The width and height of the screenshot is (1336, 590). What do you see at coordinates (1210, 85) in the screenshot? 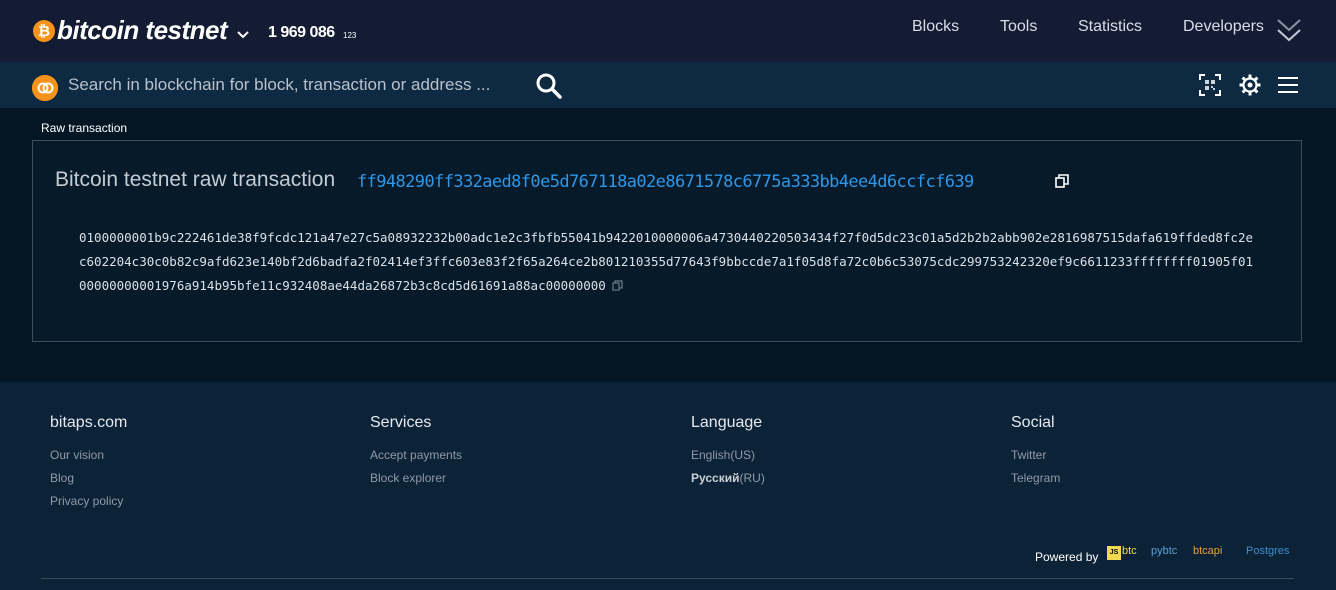
I see `qr-code-icon` at bounding box center [1210, 85].